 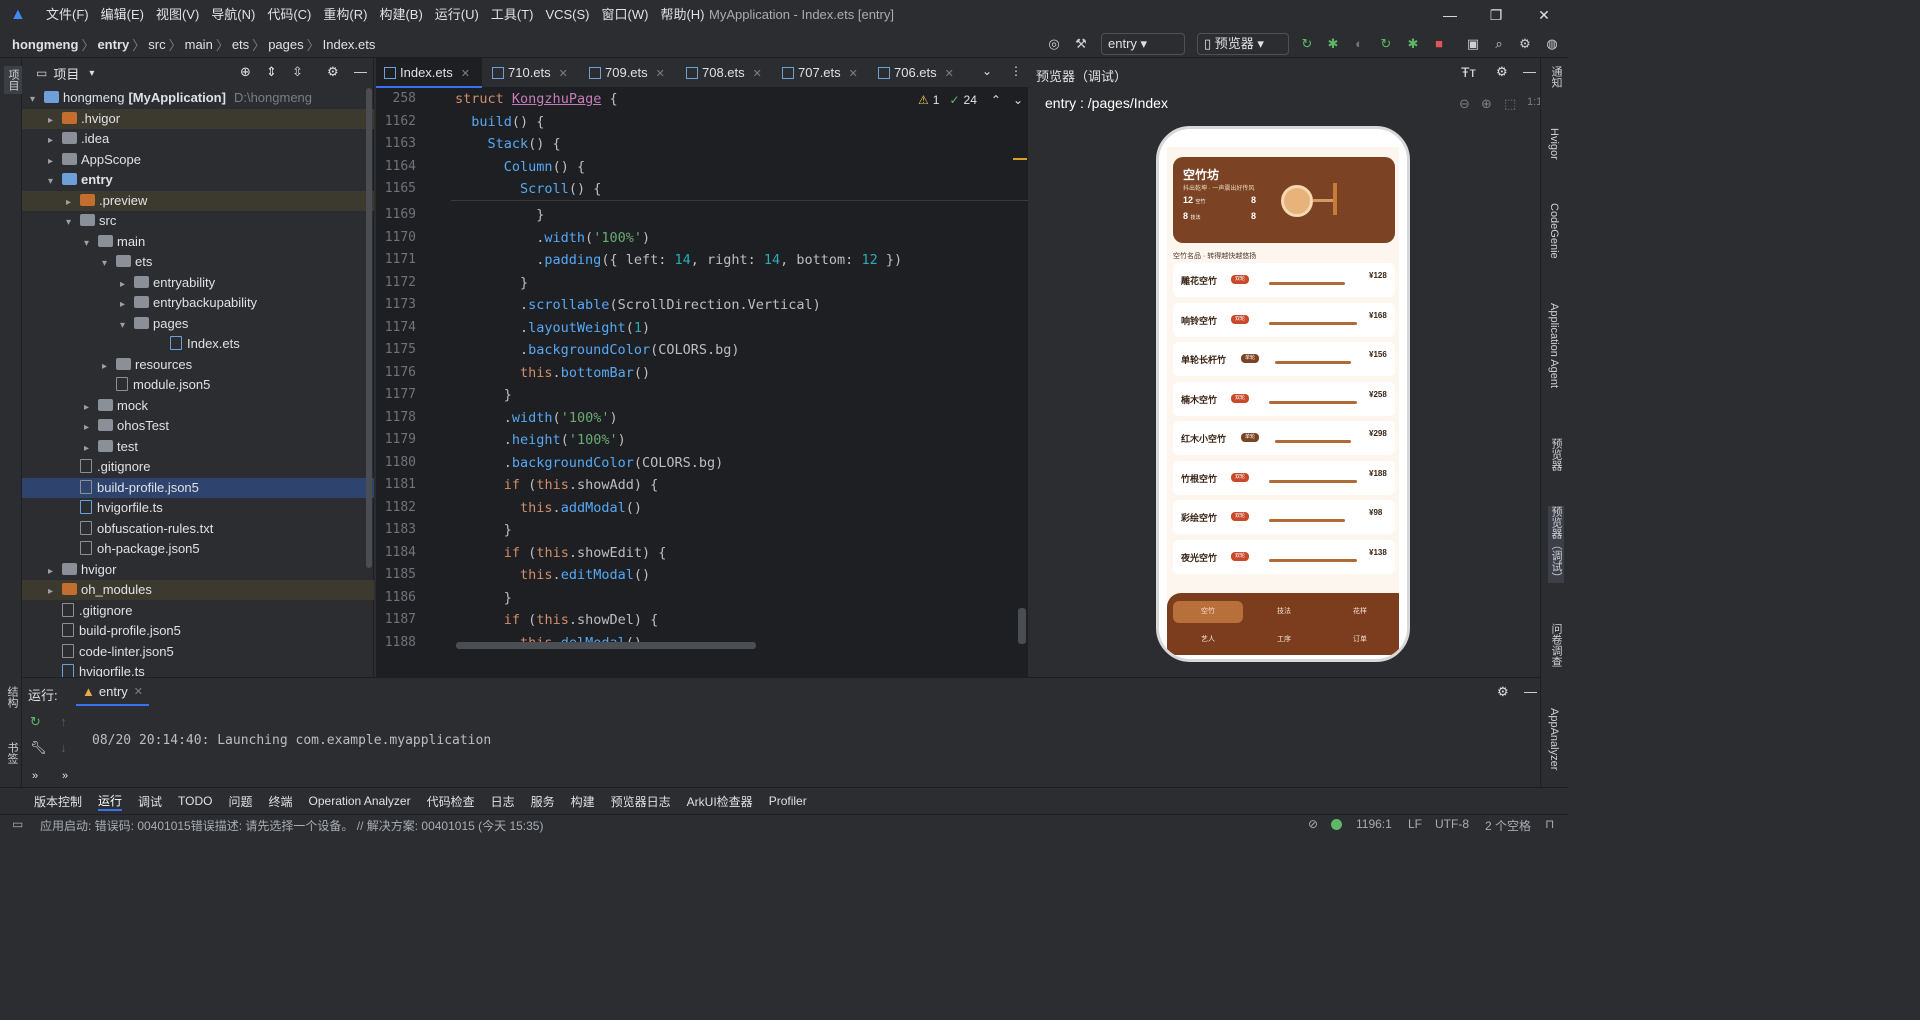 I want to click on tab-710-ets: 710.ets ✕, so click(x=531, y=73).